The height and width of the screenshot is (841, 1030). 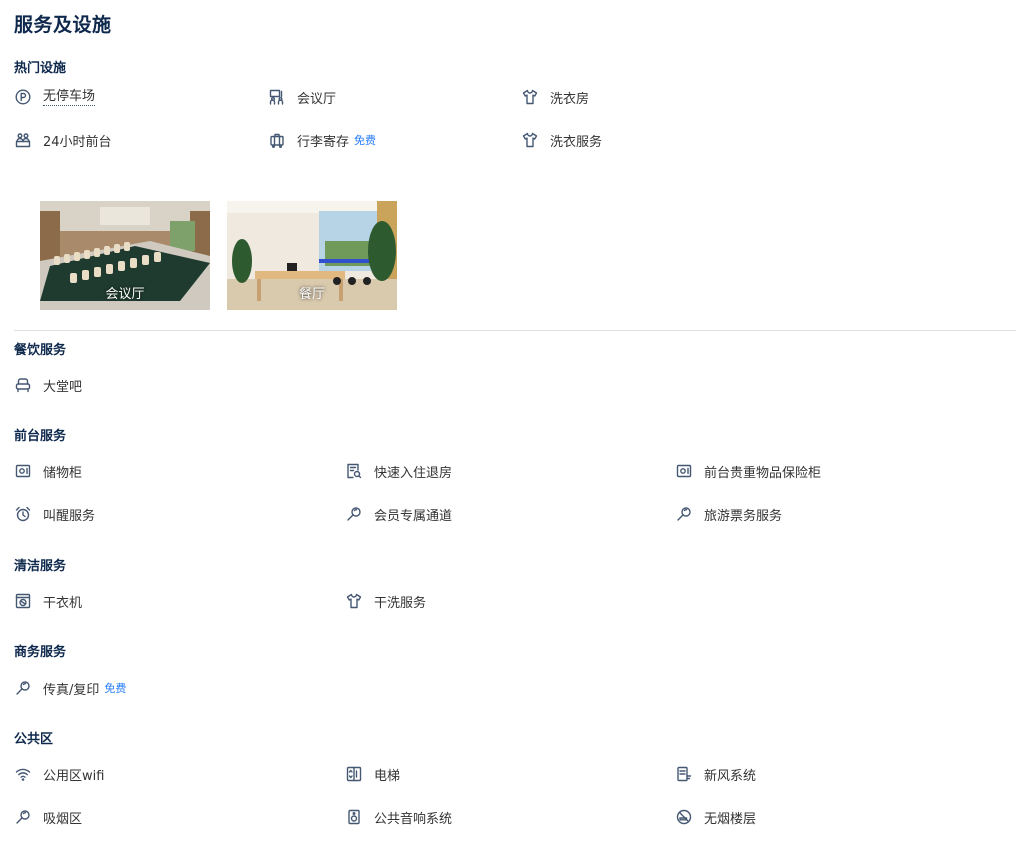 I want to click on facility-label: 新风系统, so click(x=730, y=776).